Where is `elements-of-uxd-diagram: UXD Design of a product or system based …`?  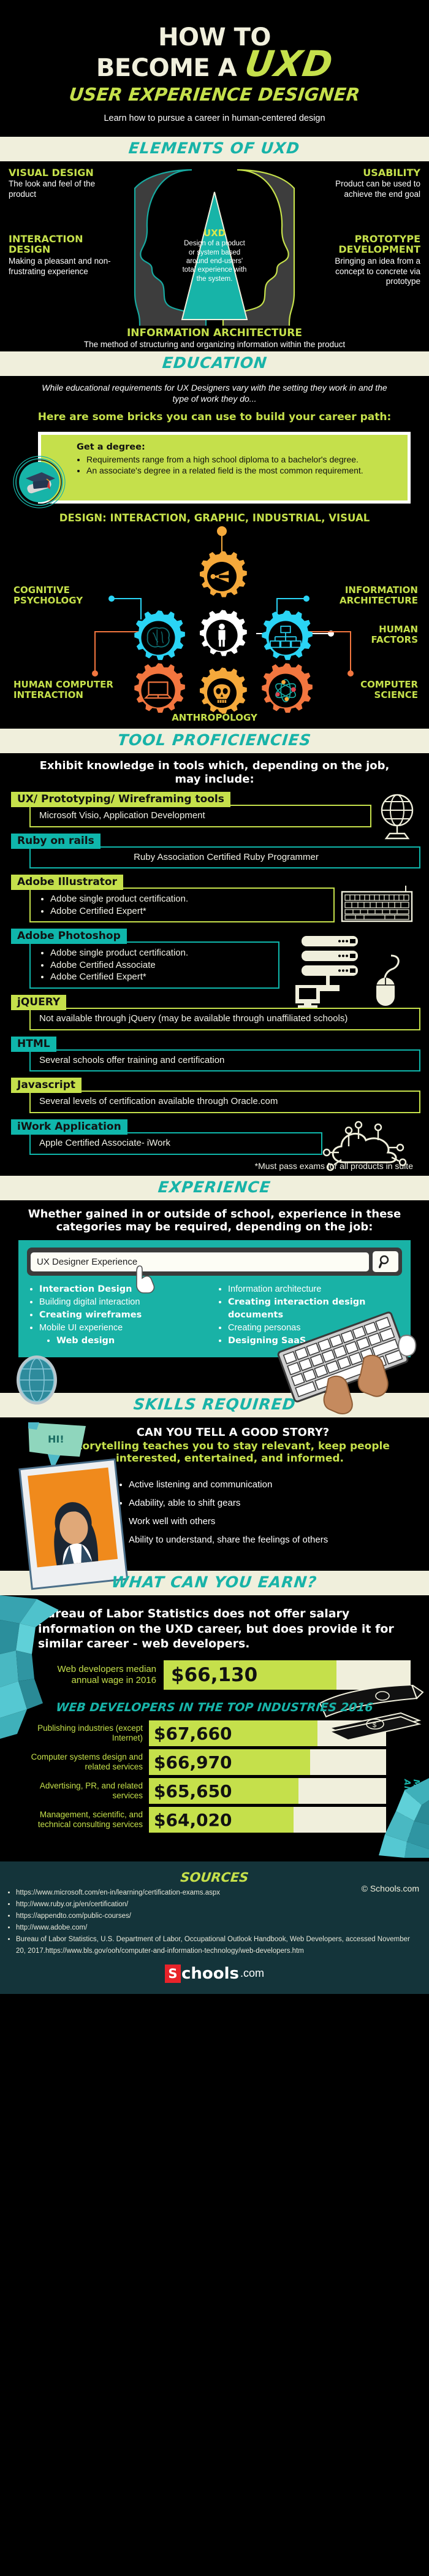
elements-of-uxd-diagram: UXD Design of a product or system based … is located at coordinates (214, 256).